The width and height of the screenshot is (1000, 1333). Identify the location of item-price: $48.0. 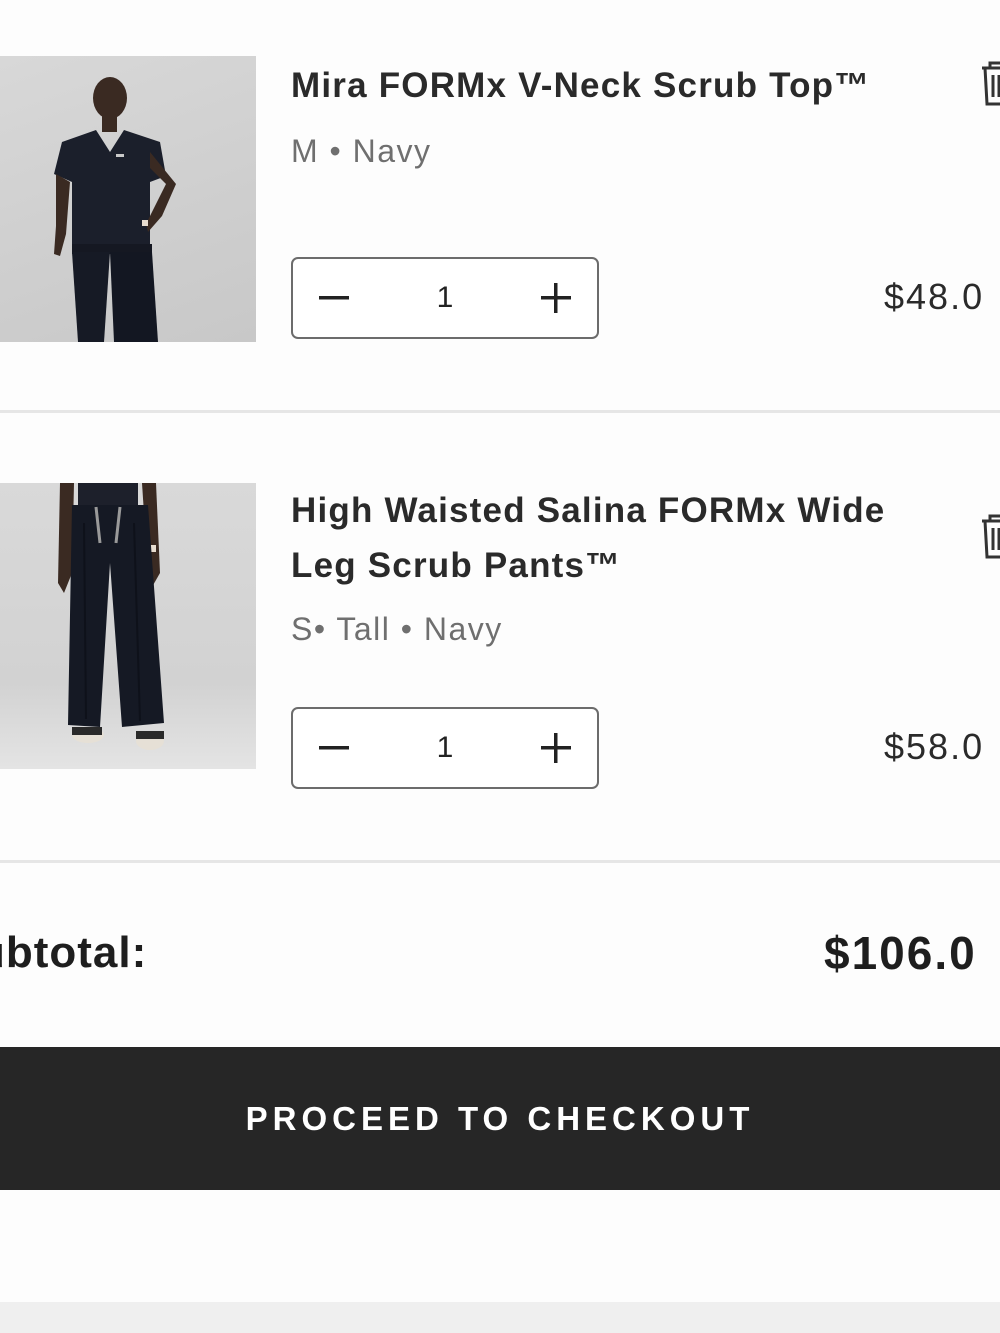
(934, 296).